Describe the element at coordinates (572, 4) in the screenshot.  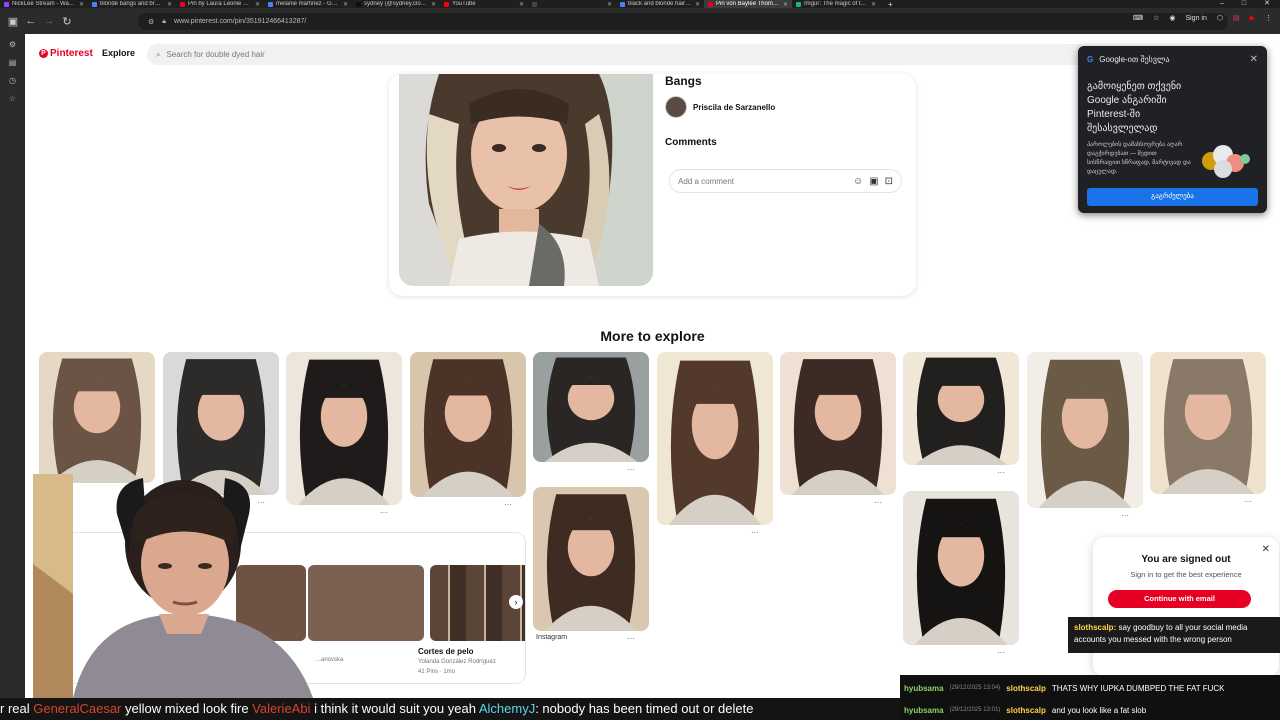
I see `browser-tab: ✕` at that location.